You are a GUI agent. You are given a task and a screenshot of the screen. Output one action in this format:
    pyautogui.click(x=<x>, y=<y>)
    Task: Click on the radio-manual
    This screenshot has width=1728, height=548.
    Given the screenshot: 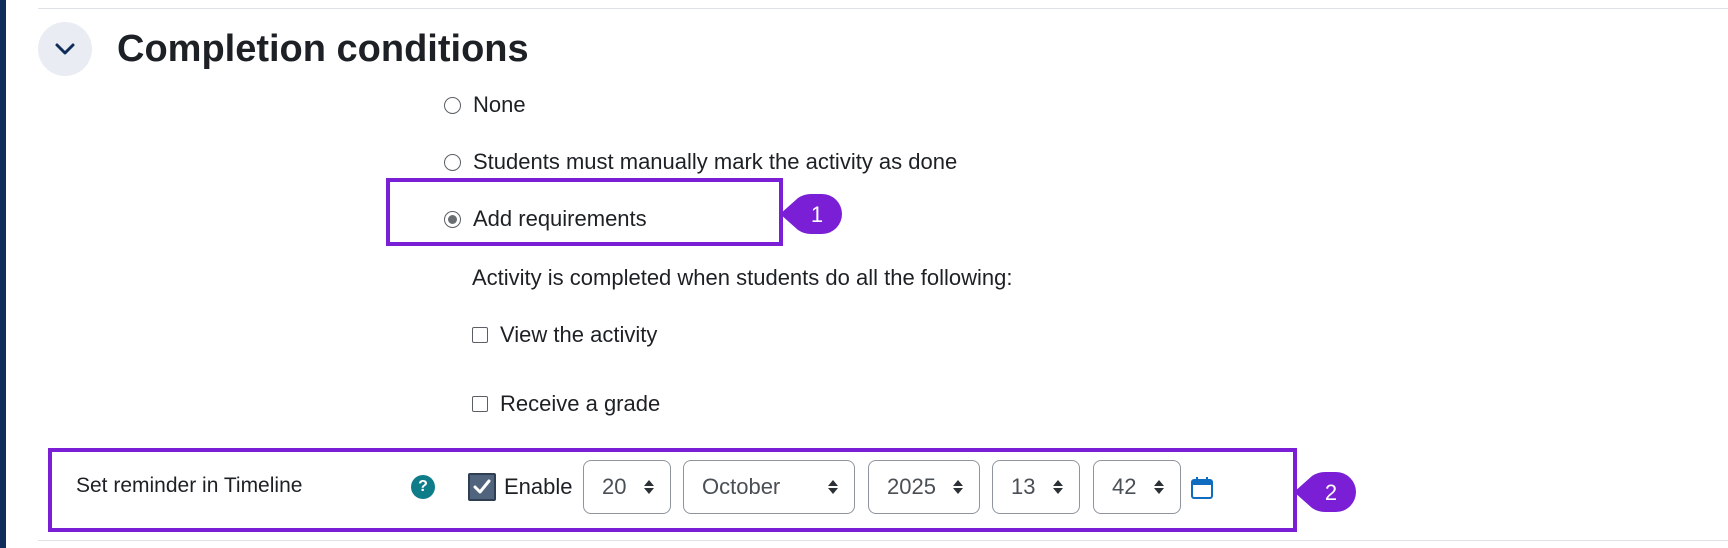 What is the action you would take?
    pyautogui.click(x=452, y=162)
    